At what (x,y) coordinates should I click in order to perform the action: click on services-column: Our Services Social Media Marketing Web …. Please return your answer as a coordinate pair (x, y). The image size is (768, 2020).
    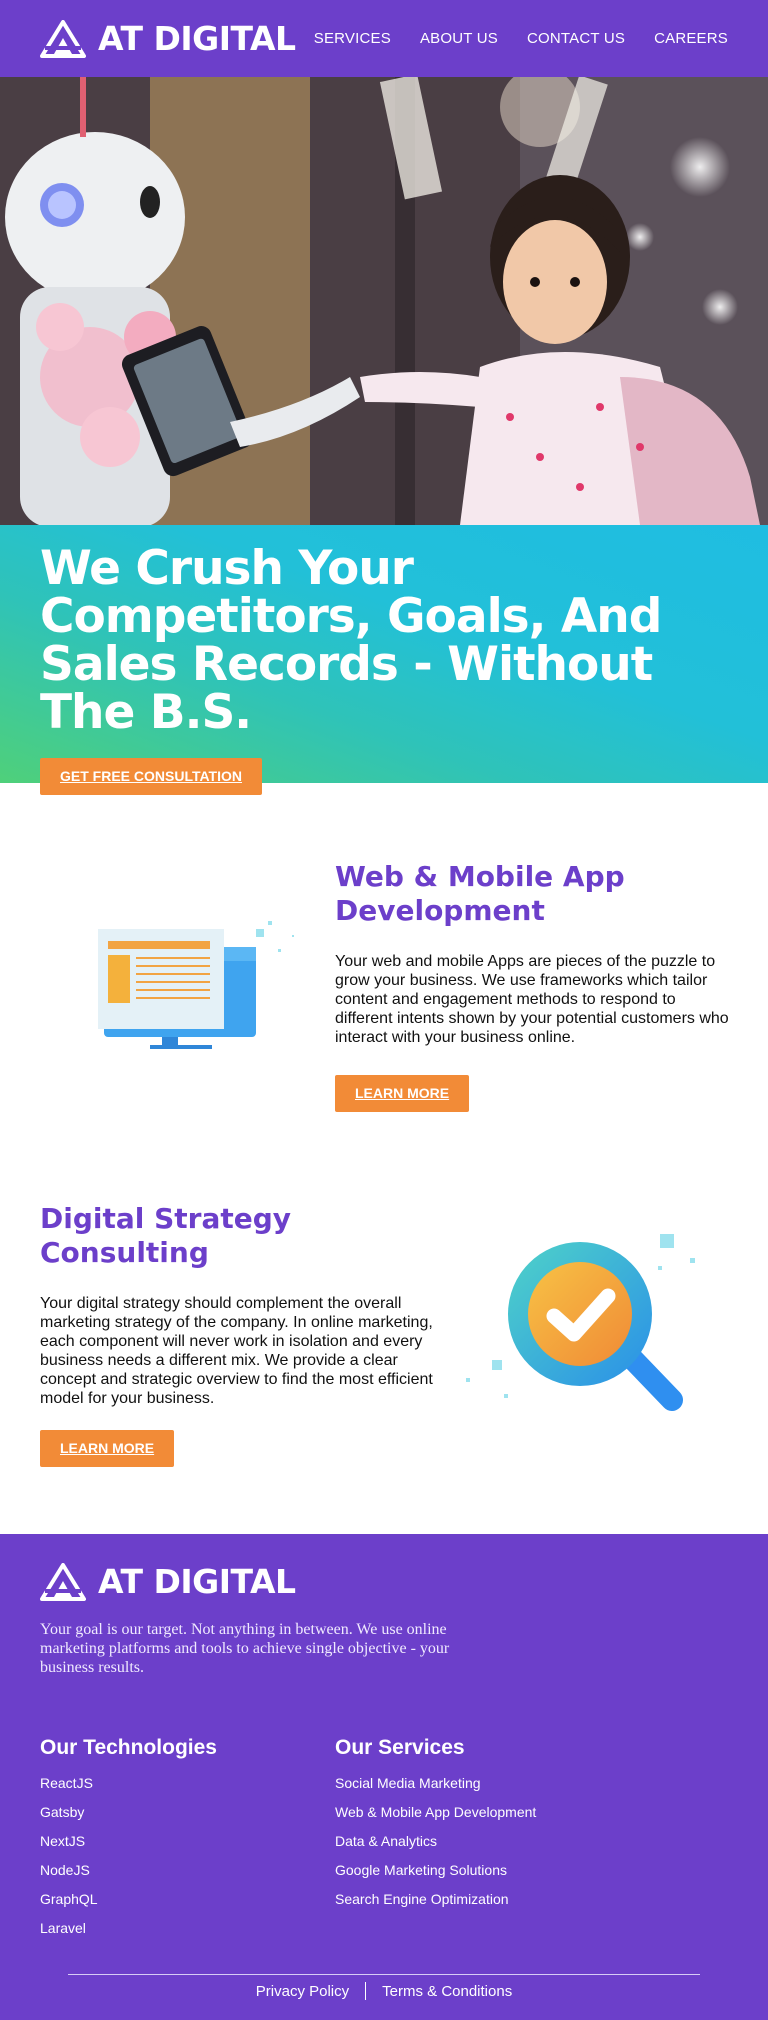
    Looking at the image, I should click on (465, 1827).